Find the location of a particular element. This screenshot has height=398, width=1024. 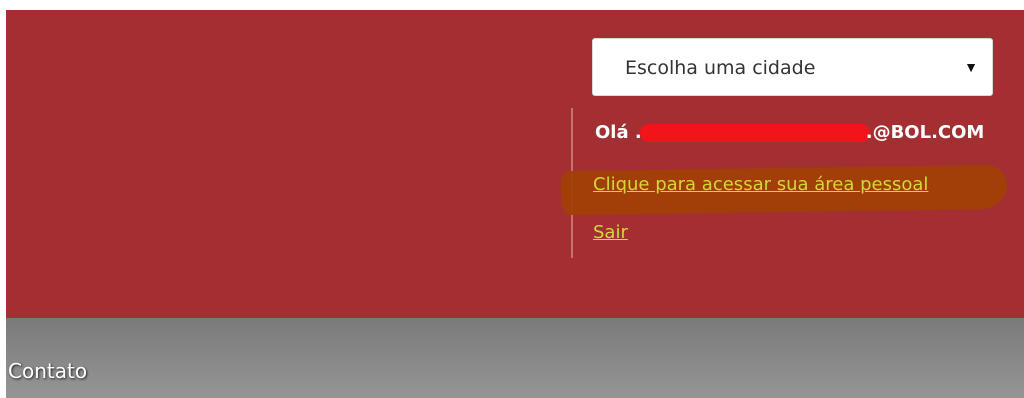

email-domain: .@BOL.COM is located at coordinates (925, 132).